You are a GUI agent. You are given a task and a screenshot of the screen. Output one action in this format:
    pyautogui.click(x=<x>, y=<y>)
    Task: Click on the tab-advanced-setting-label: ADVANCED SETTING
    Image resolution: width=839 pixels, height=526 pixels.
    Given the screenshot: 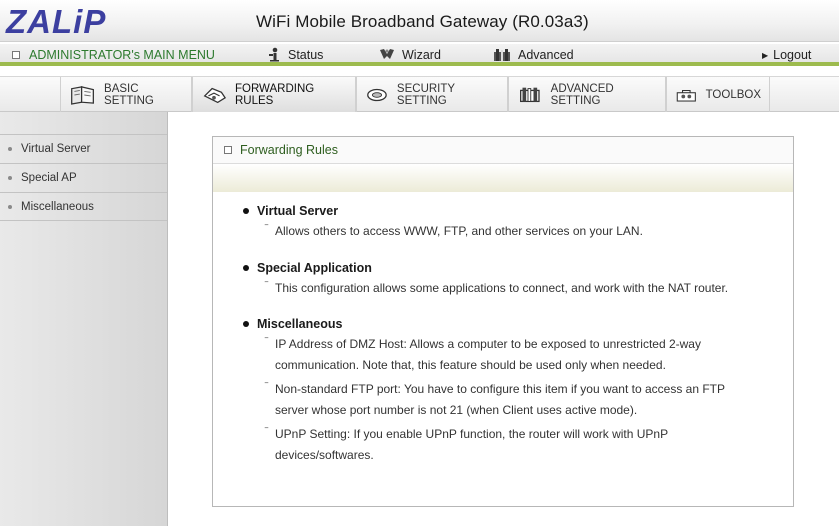 What is the action you would take?
    pyautogui.click(x=582, y=94)
    